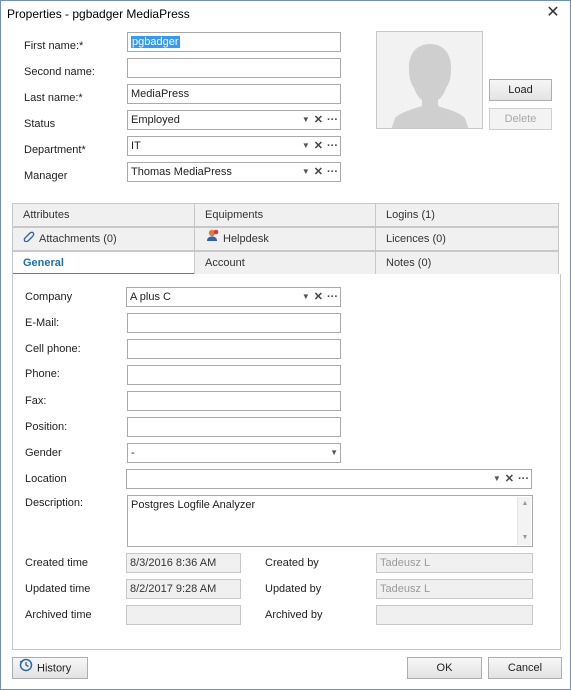 The height and width of the screenshot is (690, 571). I want to click on description-value: Postgres Logfile Analyzer, so click(193, 505).